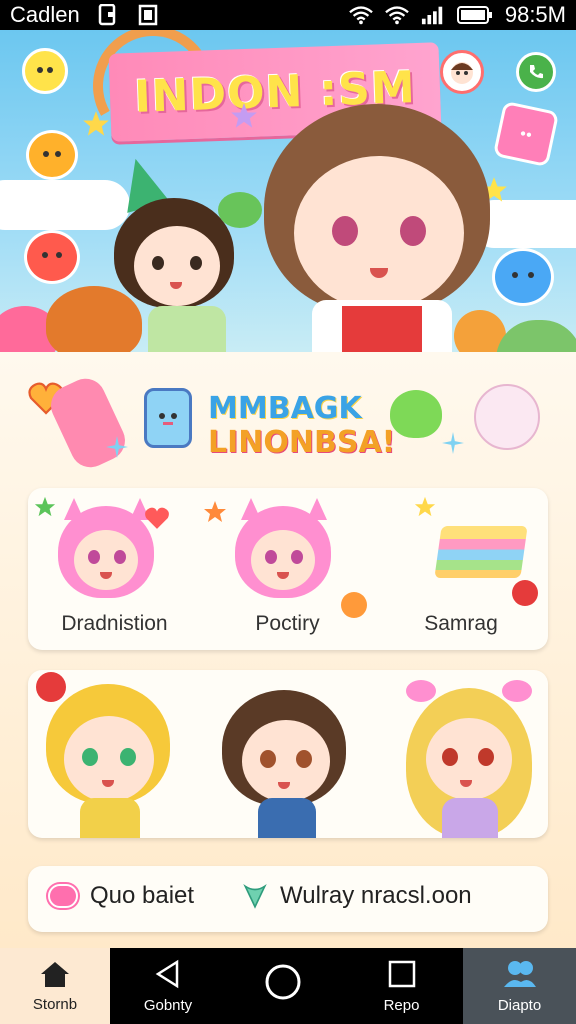 This screenshot has height=1024, width=576. Describe the element at coordinates (535, 14) in the screenshot. I see `status-time: 98:5M` at that location.